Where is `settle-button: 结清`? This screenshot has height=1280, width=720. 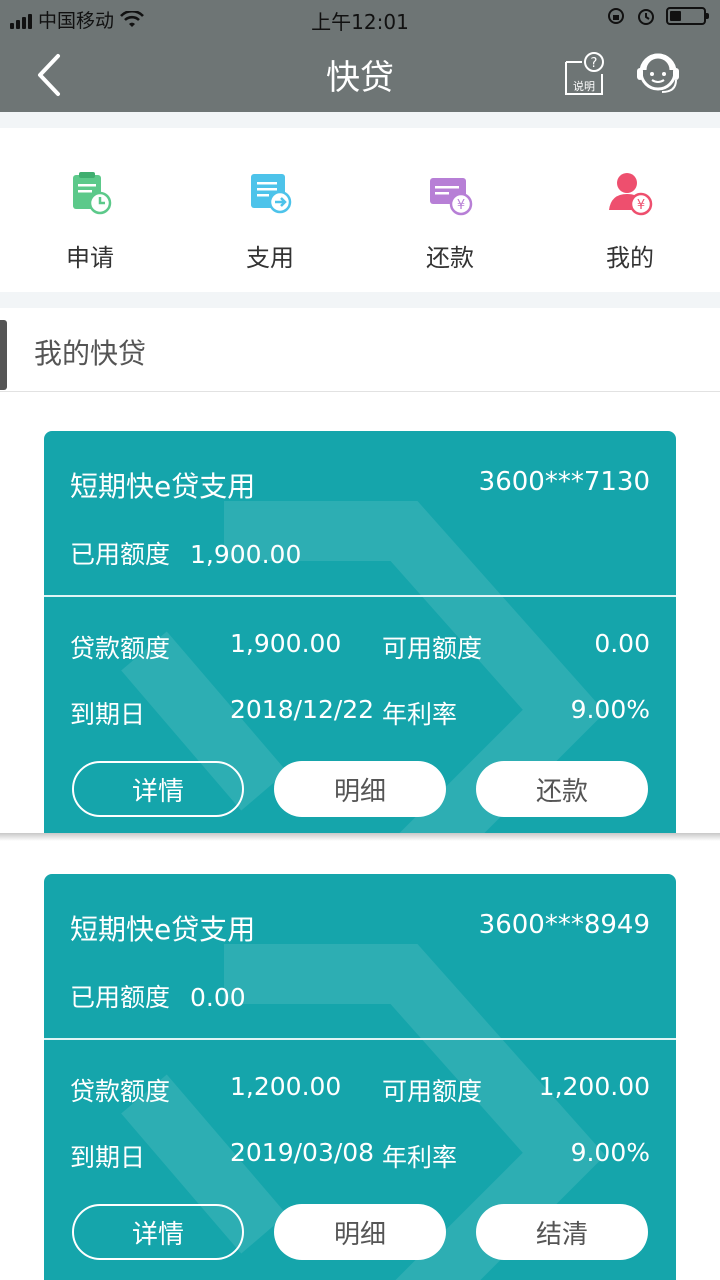 settle-button: 结清 is located at coordinates (562, 1232).